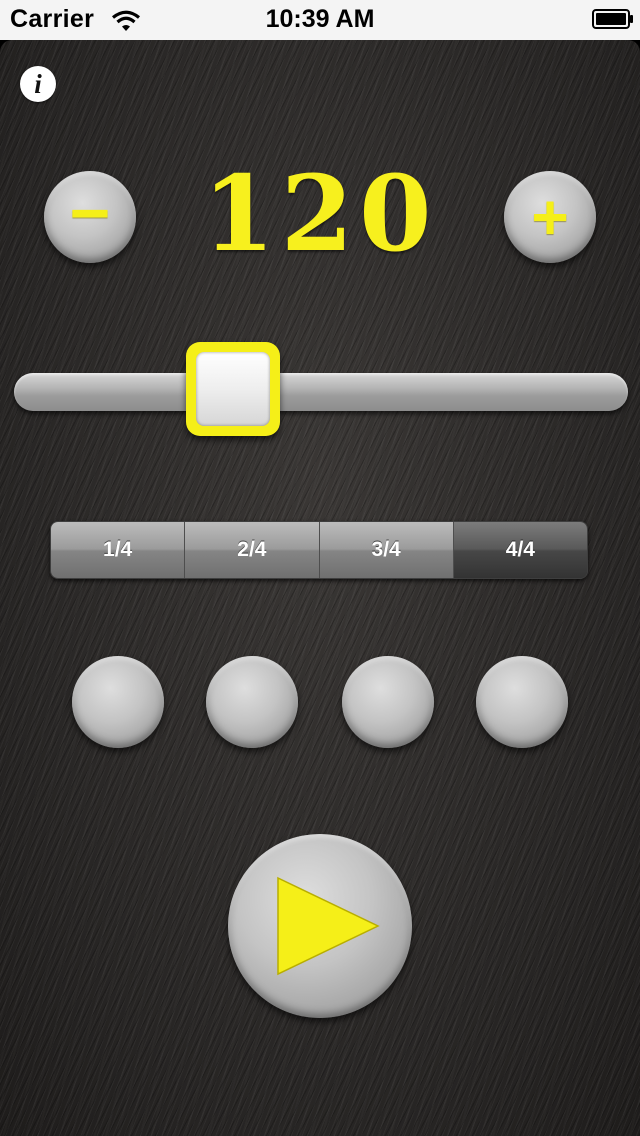 Image resolution: width=640 pixels, height=1136 pixels. I want to click on tempo-slider, so click(321, 390).